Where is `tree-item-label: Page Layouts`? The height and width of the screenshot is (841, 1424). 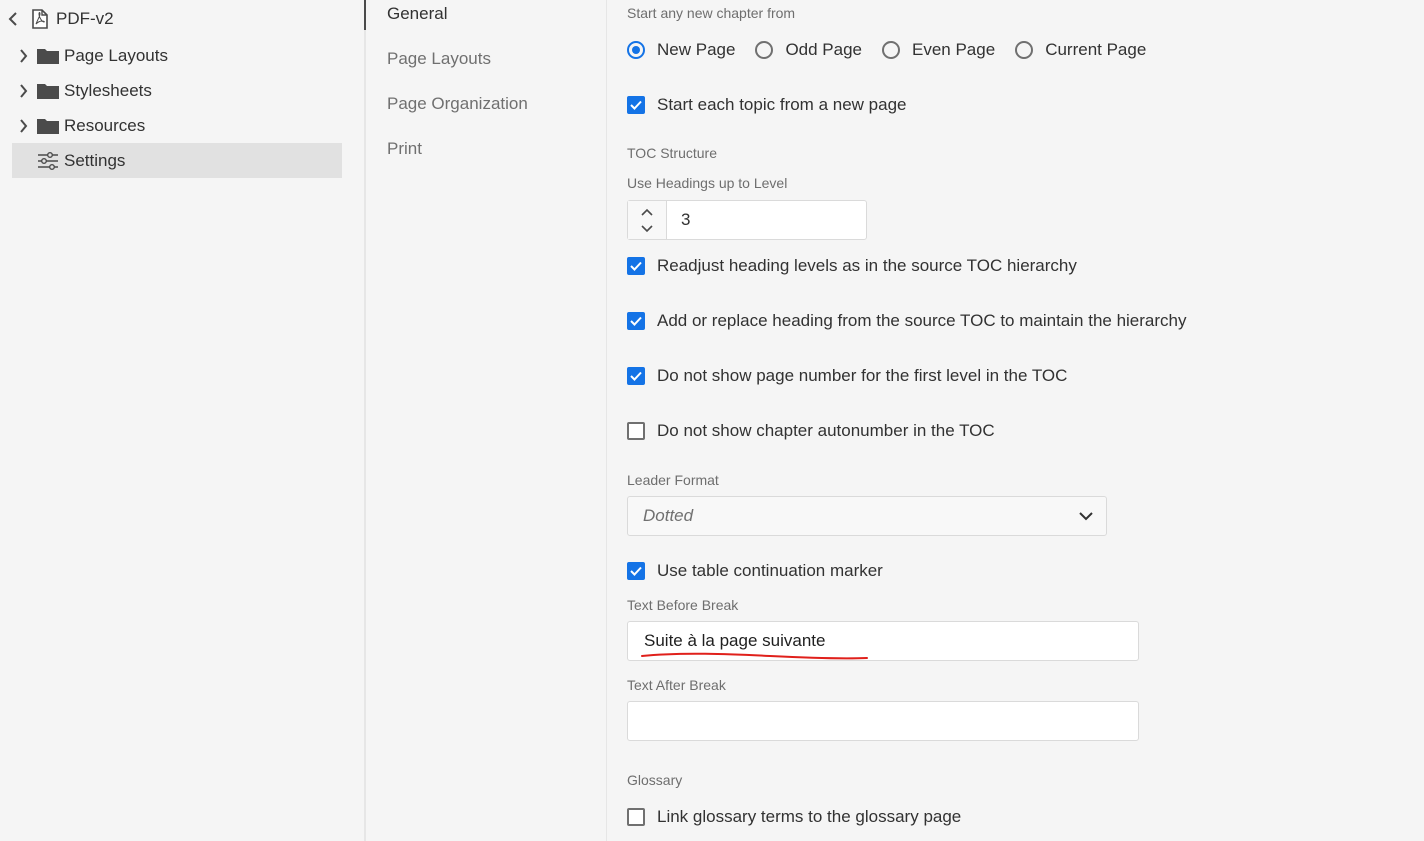 tree-item-label: Page Layouts is located at coordinates (116, 55).